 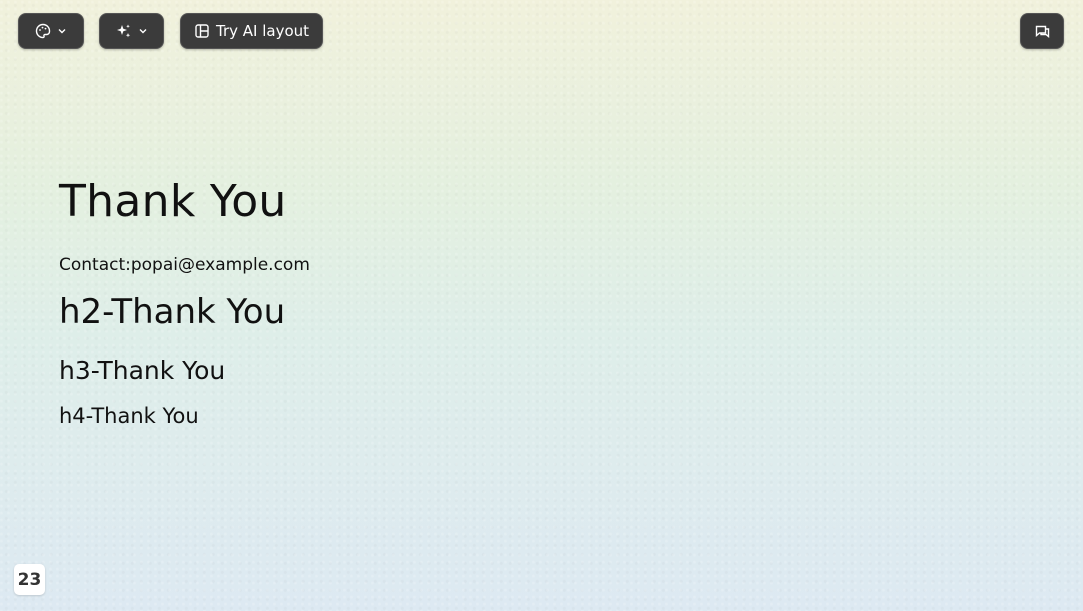 I want to click on sparkles-icon, so click(x=123, y=31).